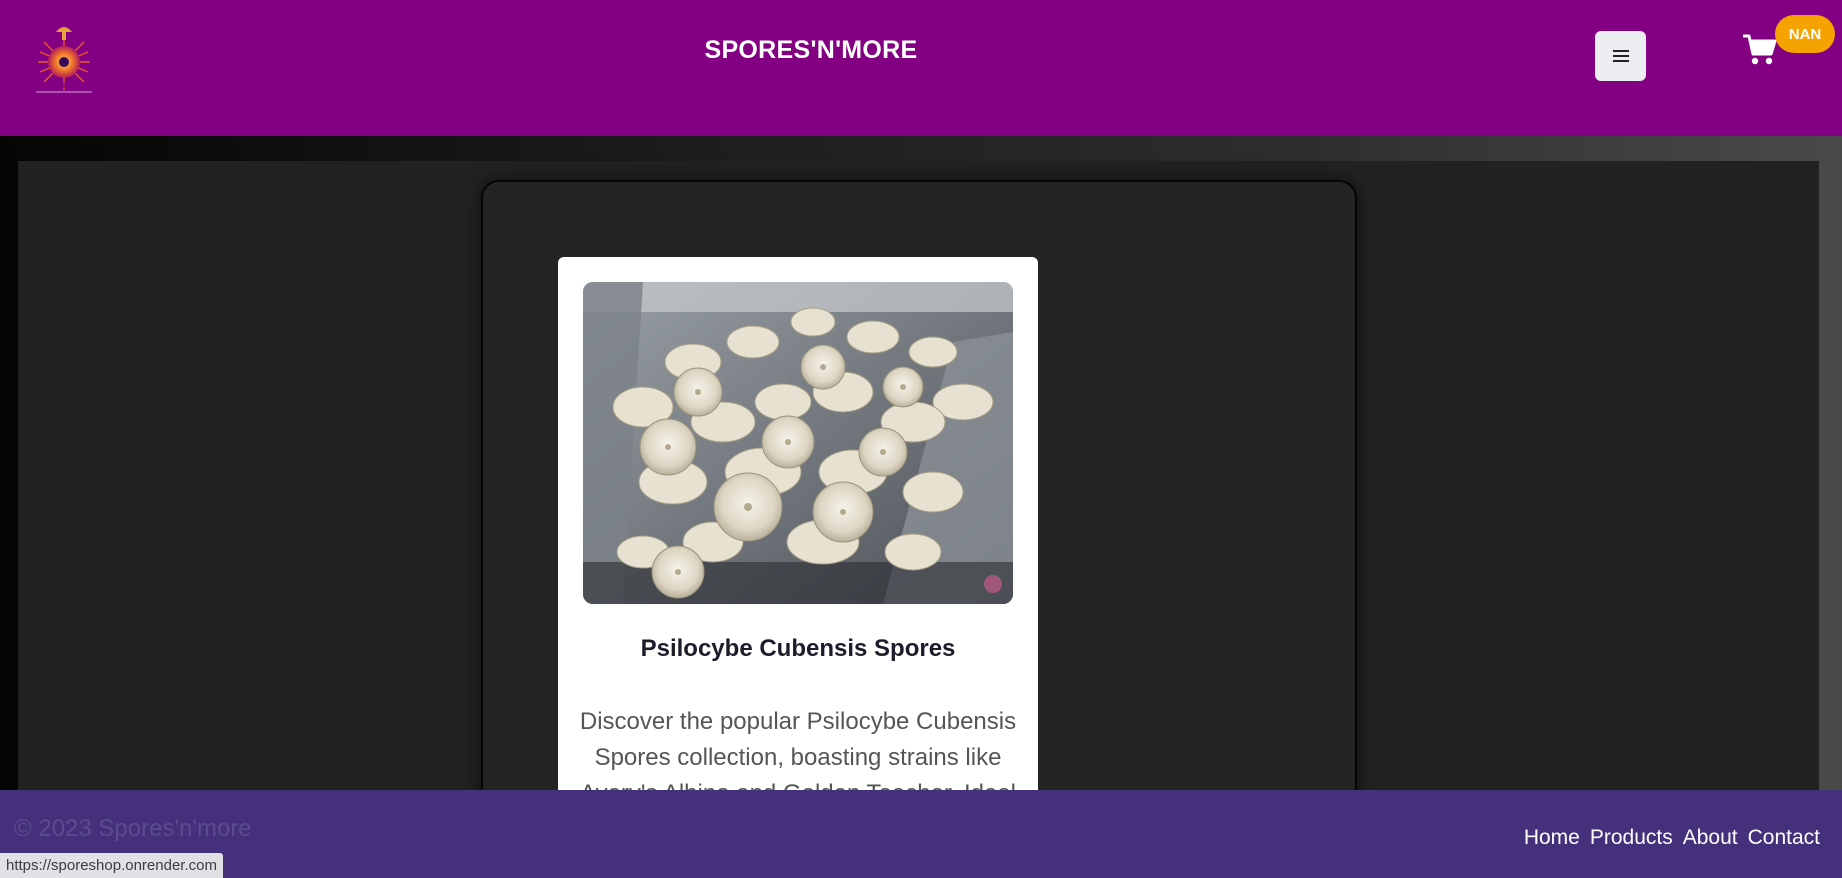 This screenshot has height=878, width=1842. I want to click on product-title: Psilocybe Cubensis Spores, so click(798, 648).